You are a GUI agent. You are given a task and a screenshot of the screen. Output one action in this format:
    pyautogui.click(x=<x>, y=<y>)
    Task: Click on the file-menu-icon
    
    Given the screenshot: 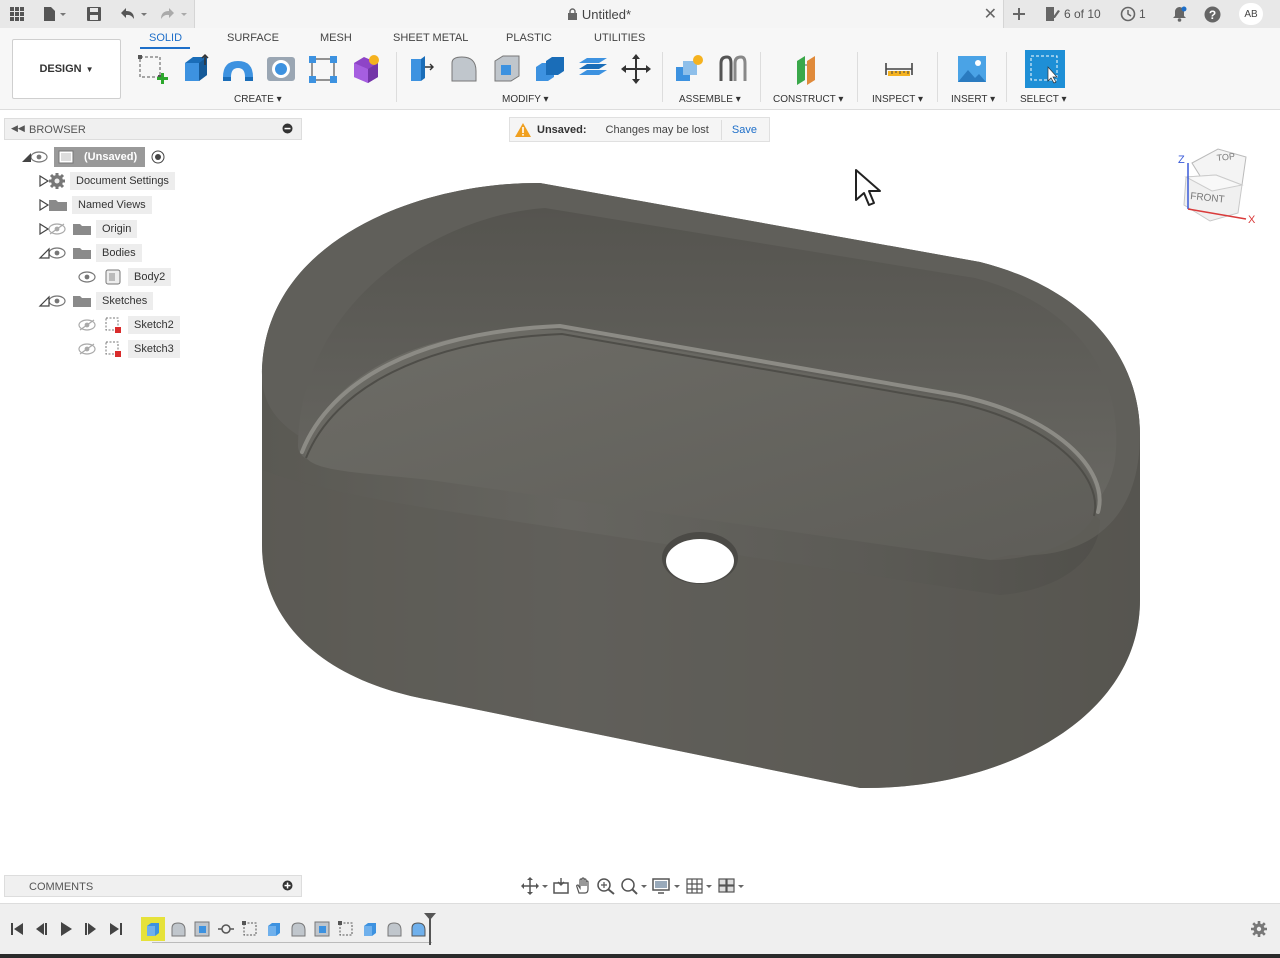 What is the action you would take?
    pyautogui.click(x=54, y=14)
    